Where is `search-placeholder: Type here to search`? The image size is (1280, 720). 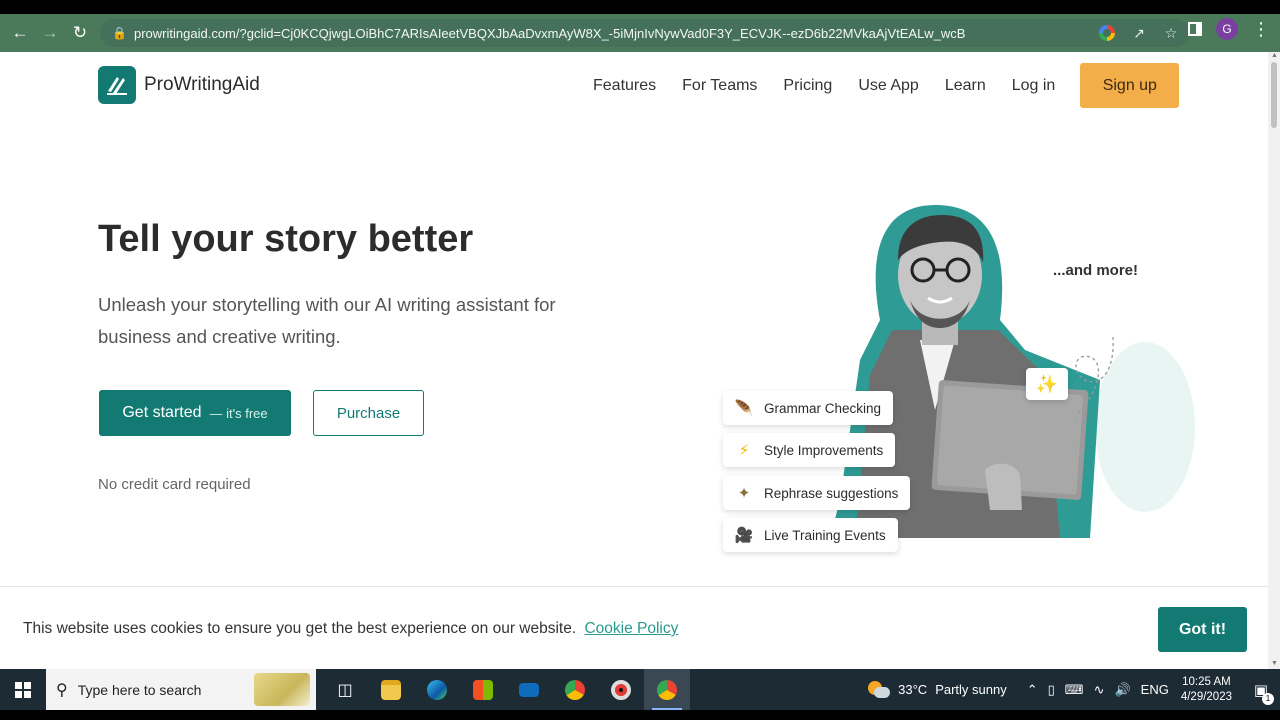 search-placeholder: Type here to search is located at coordinates (139, 689).